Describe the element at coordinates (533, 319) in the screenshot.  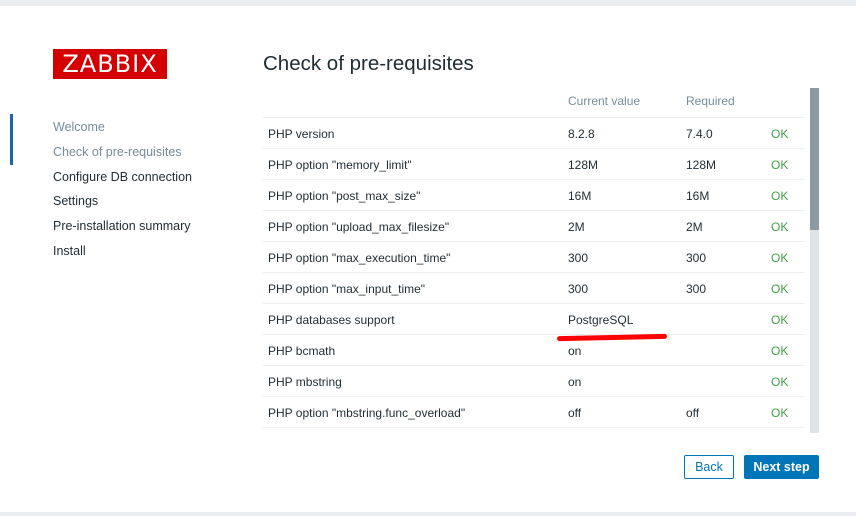
I see `table-row: PHP databases support PostgreSQL OK` at that location.